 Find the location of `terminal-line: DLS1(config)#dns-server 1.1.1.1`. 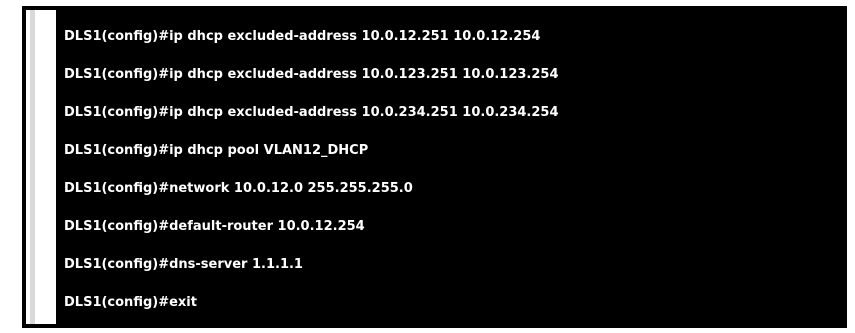

terminal-line: DLS1(config)#dns-server 1.1.1.1 is located at coordinates (183, 264).